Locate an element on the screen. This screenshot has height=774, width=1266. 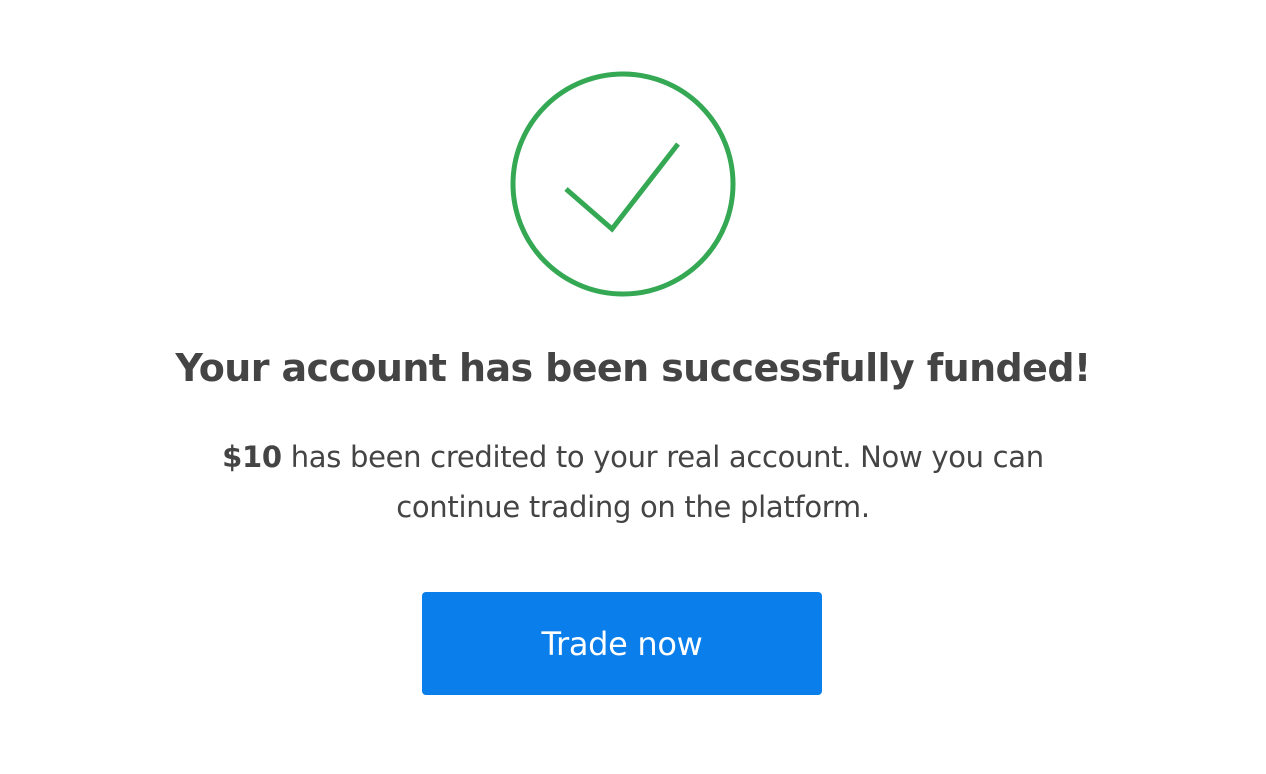
checkmark-circle-icon is located at coordinates (623, 184).